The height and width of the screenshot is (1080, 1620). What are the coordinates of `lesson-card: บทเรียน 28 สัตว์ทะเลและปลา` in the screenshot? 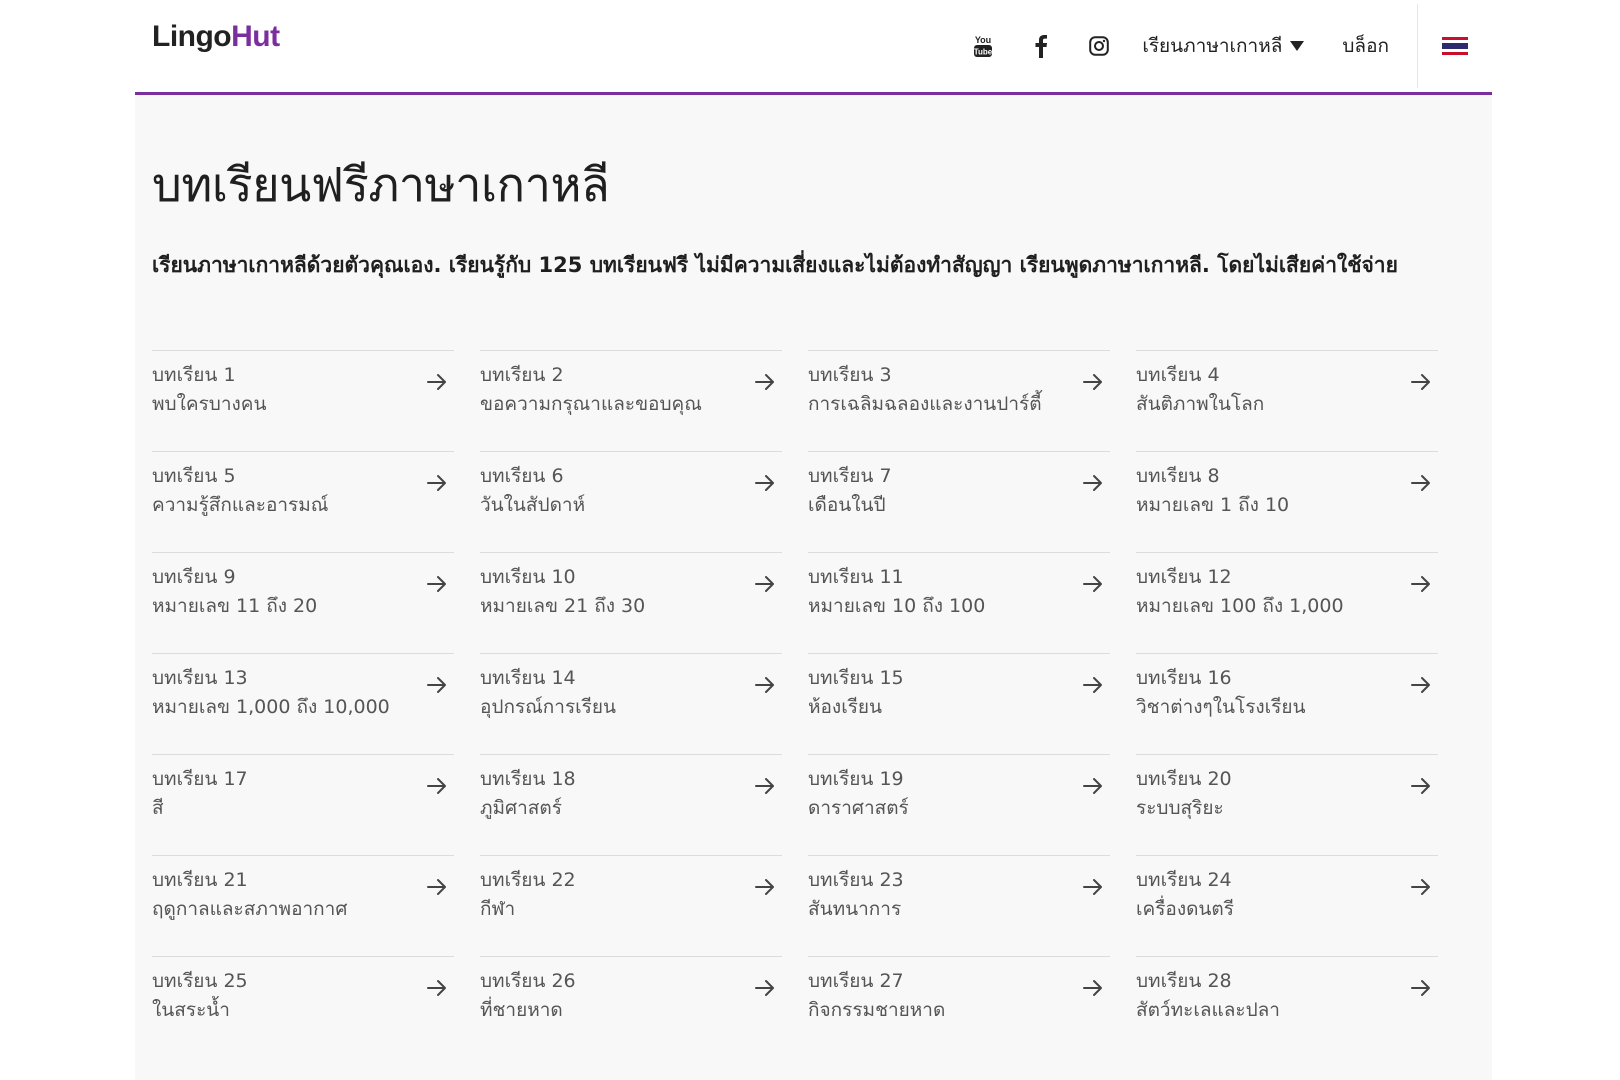 It's located at (1287, 1008).